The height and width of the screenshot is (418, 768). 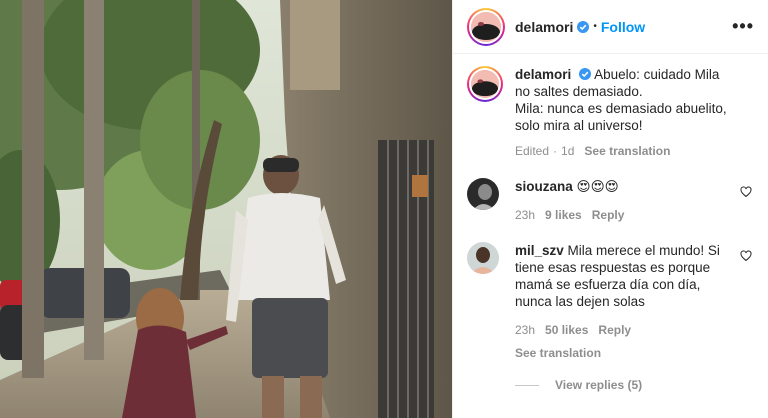 What do you see at coordinates (568, 151) in the screenshot?
I see `caption-age: 1d` at bounding box center [568, 151].